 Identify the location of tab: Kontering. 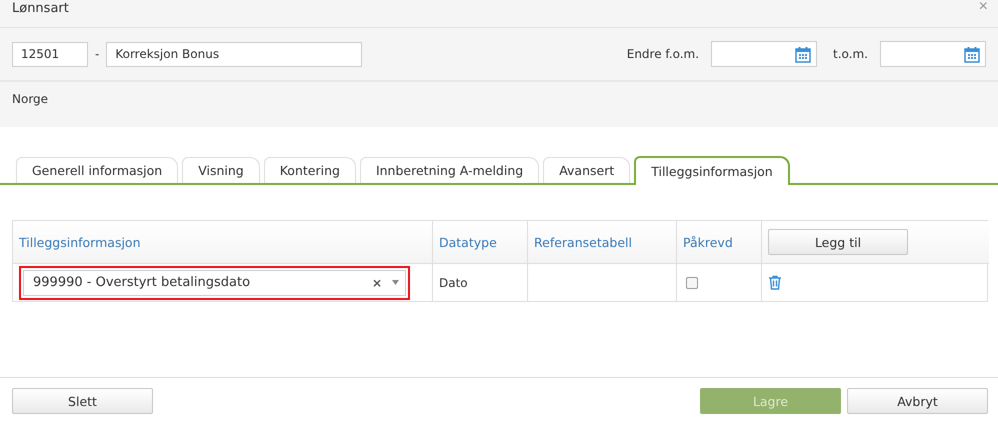
(310, 170).